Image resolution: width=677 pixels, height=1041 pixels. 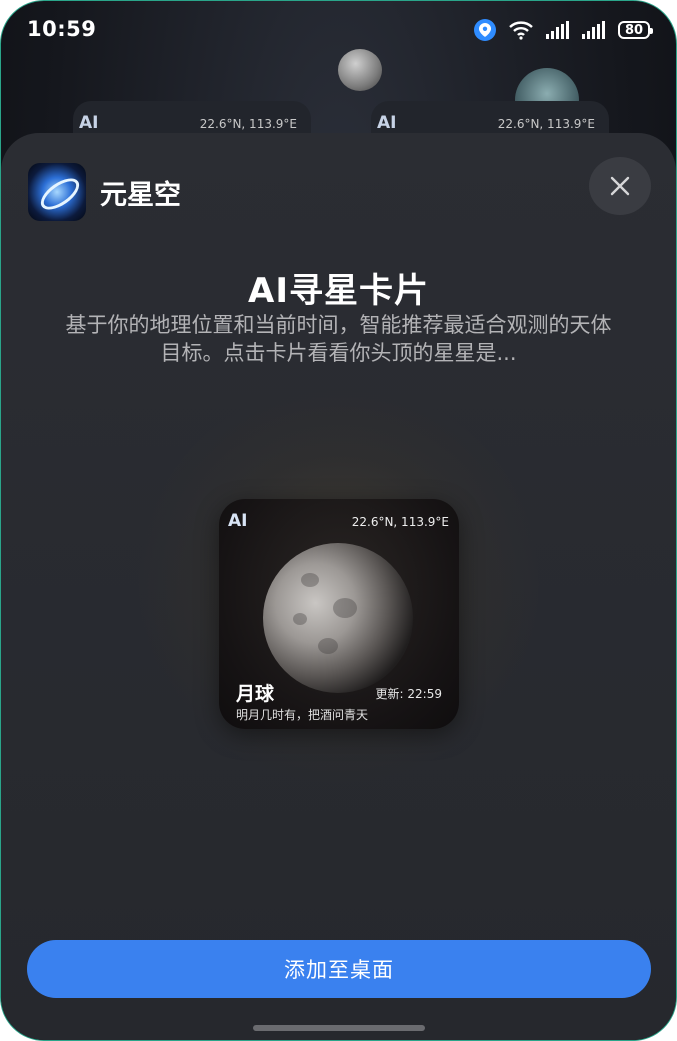 I want to click on card-quote: 明月几时有，把酒问青天, so click(x=302, y=715).